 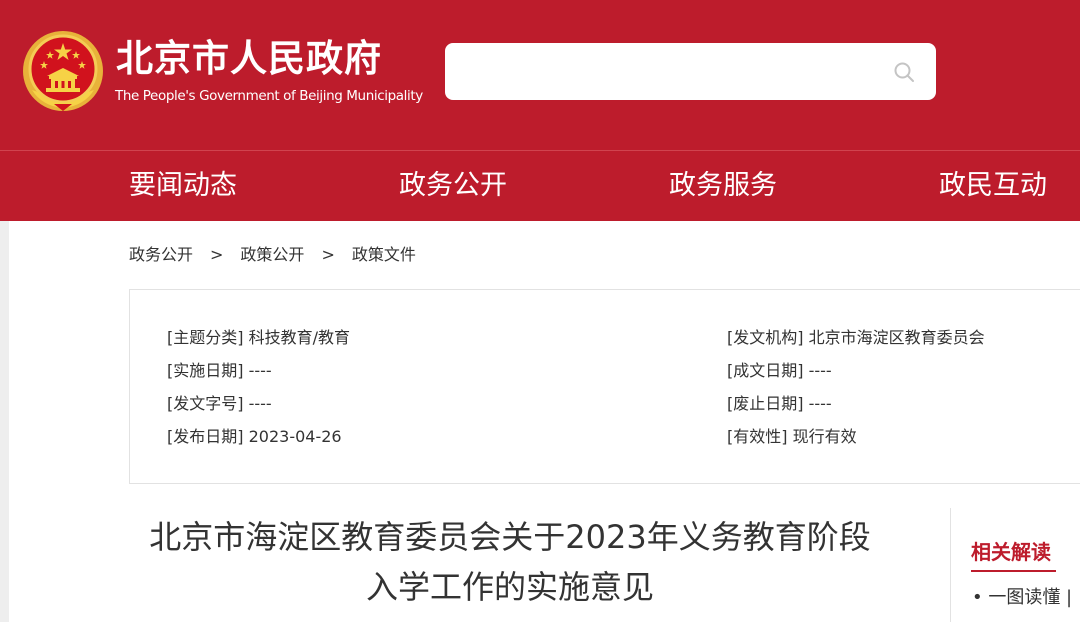 What do you see at coordinates (205, 337) in the screenshot?
I see `meta-label: [主题分类]` at bounding box center [205, 337].